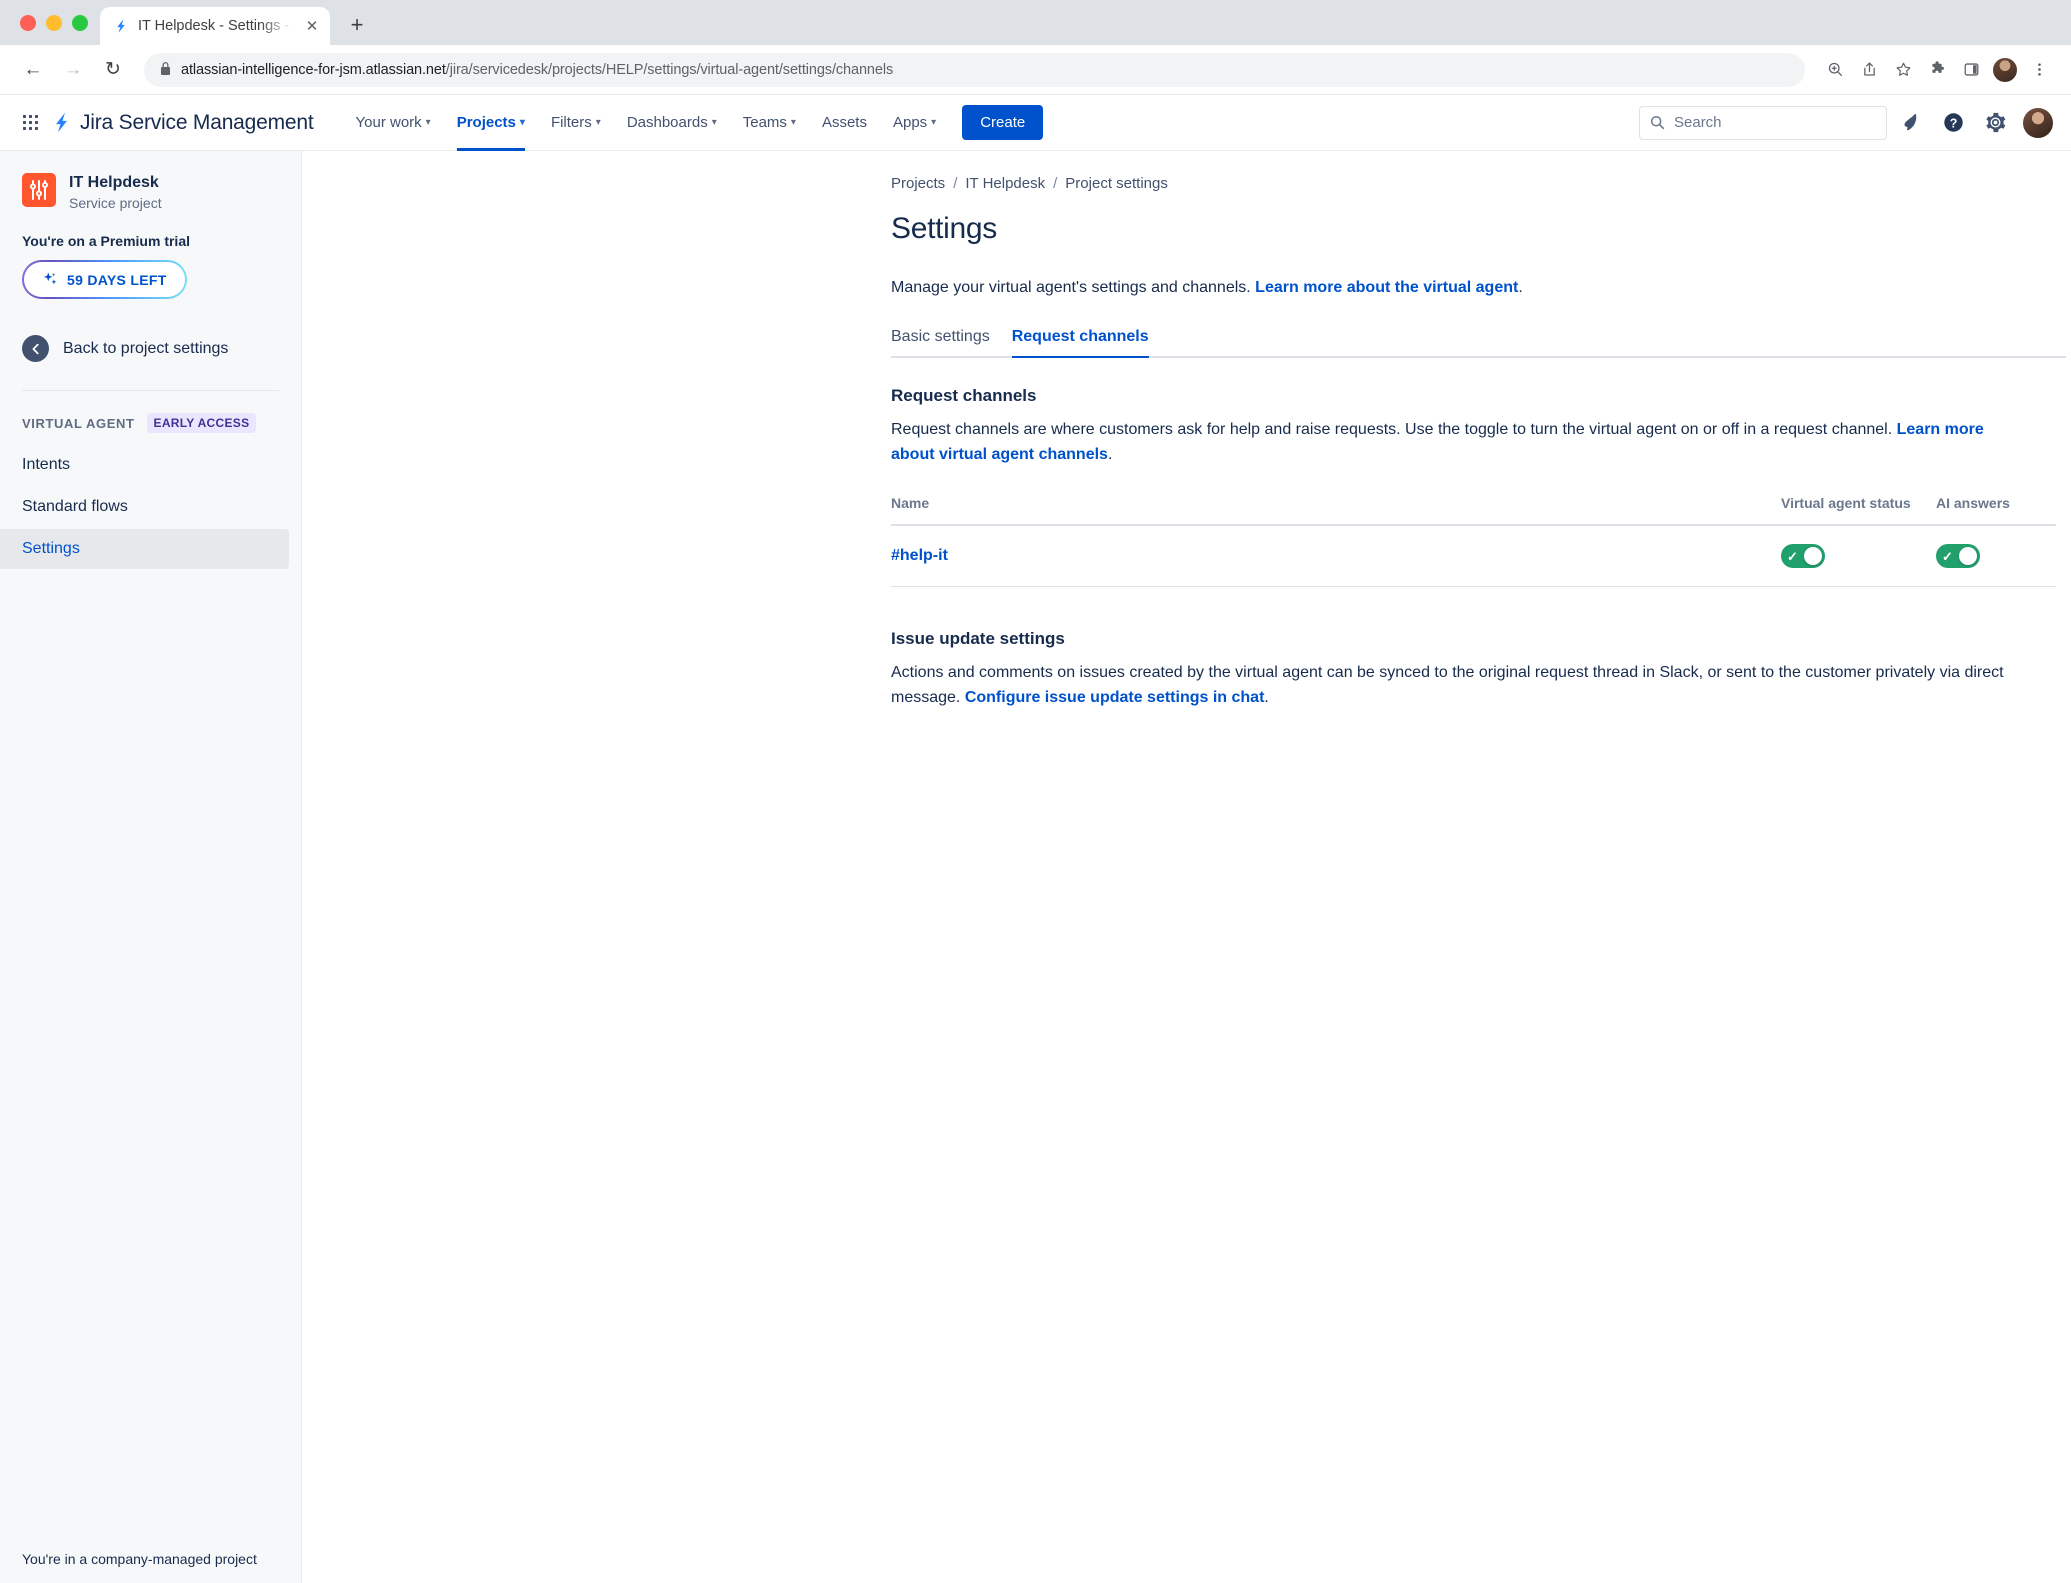 The height and width of the screenshot is (1583, 2071). Describe the element at coordinates (117, 279) in the screenshot. I see `trial-days-left-text: 59 DAYS LEFT` at that location.